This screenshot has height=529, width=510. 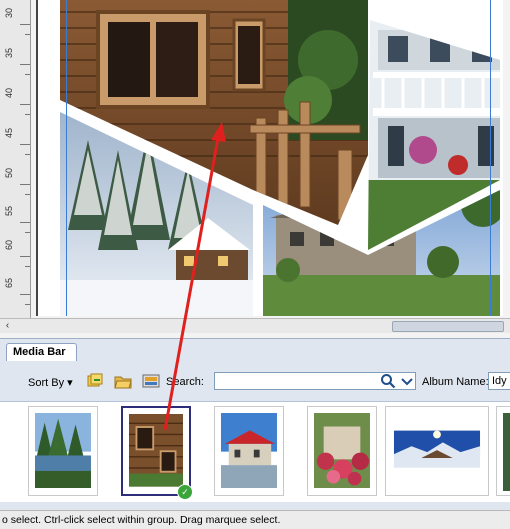 What do you see at coordinates (66, 158) in the screenshot?
I see `layout-guide-left` at bounding box center [66, 158].